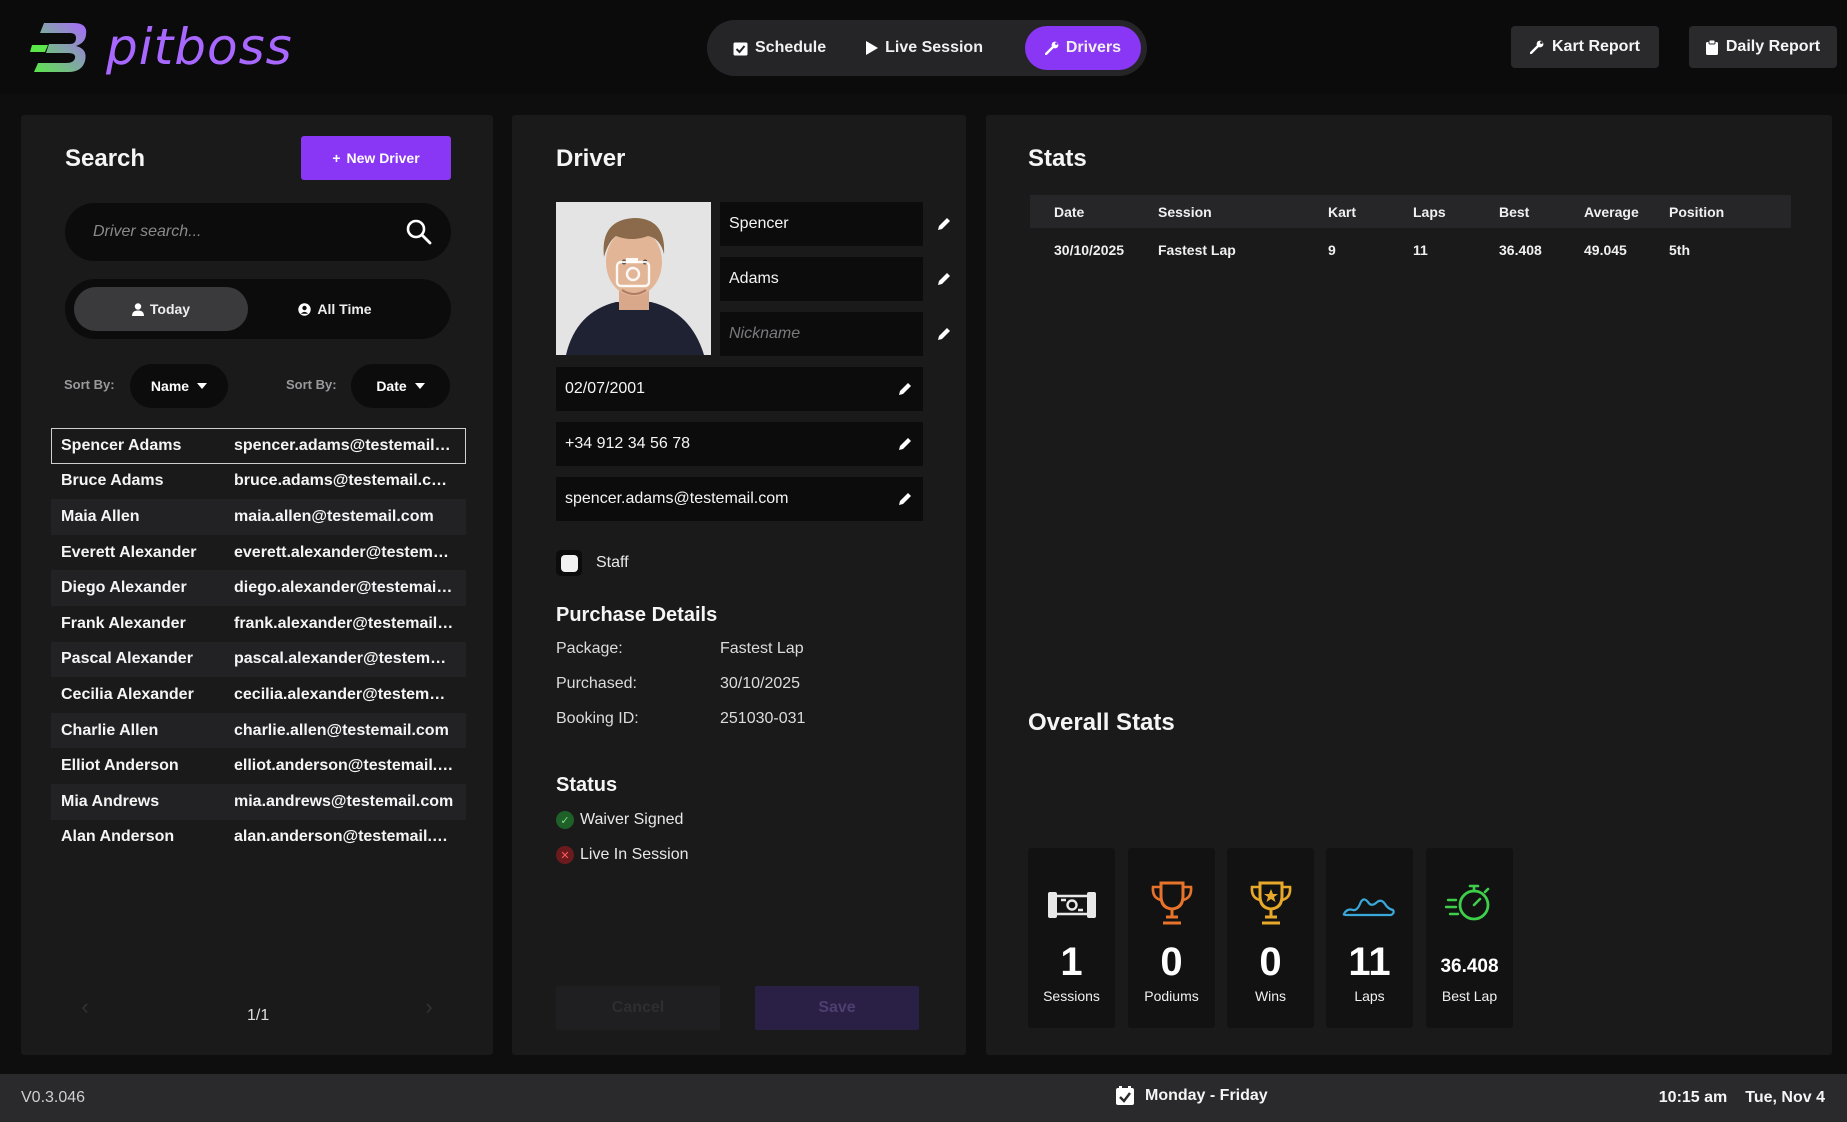  Describe the element at coordinates (1369, 962) in the screenshot. I see `stat-laps-value: 11` at that location.